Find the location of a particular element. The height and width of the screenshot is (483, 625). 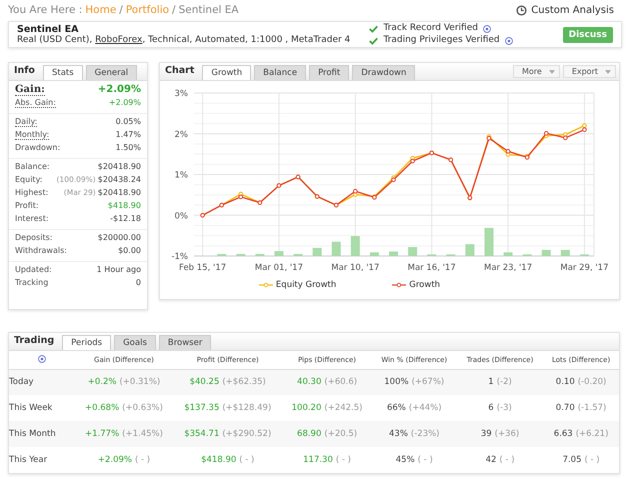

cell-difference: (+67%) is located at coordinates (428, 382).